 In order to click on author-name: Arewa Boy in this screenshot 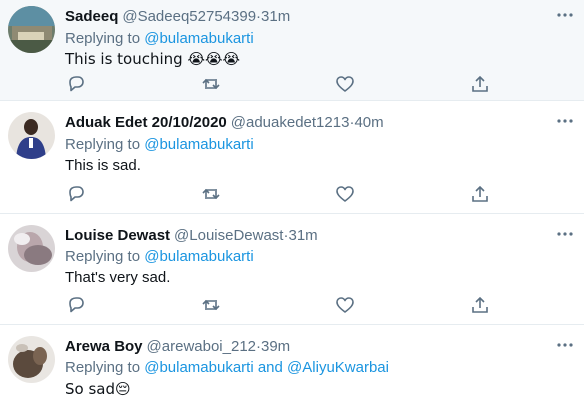, I will do `click(104, 346)`.